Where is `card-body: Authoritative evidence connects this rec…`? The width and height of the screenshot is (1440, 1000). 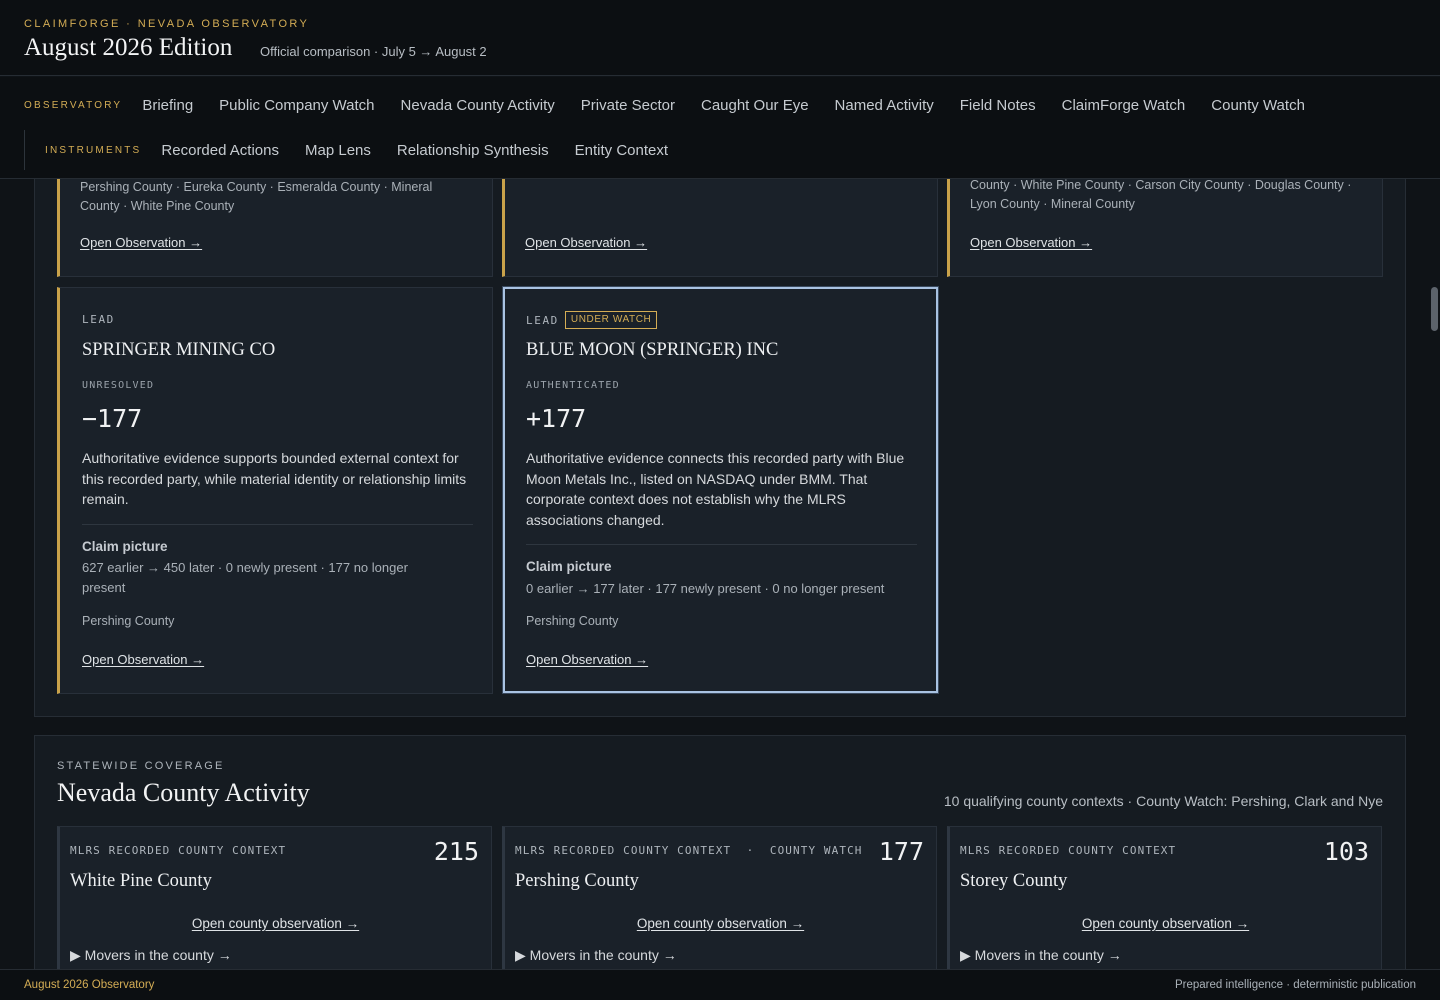
card-body: Authoritative evidence connects this rec… is located at coordinates (715, 489).